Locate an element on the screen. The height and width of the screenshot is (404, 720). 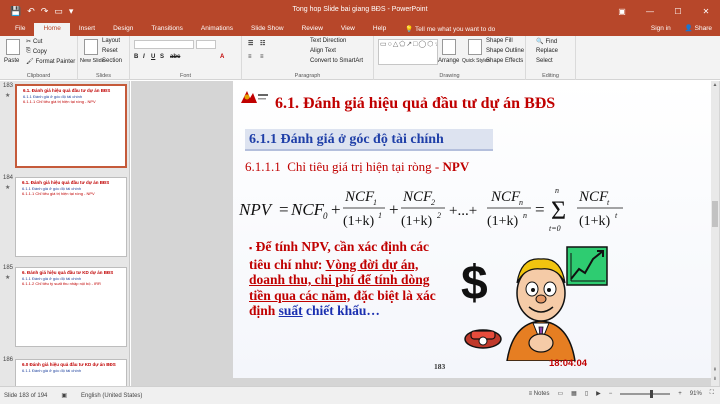
vertical-scrollbar: ▲ ⇞ ⇟ is located at coordinates (715, 233).